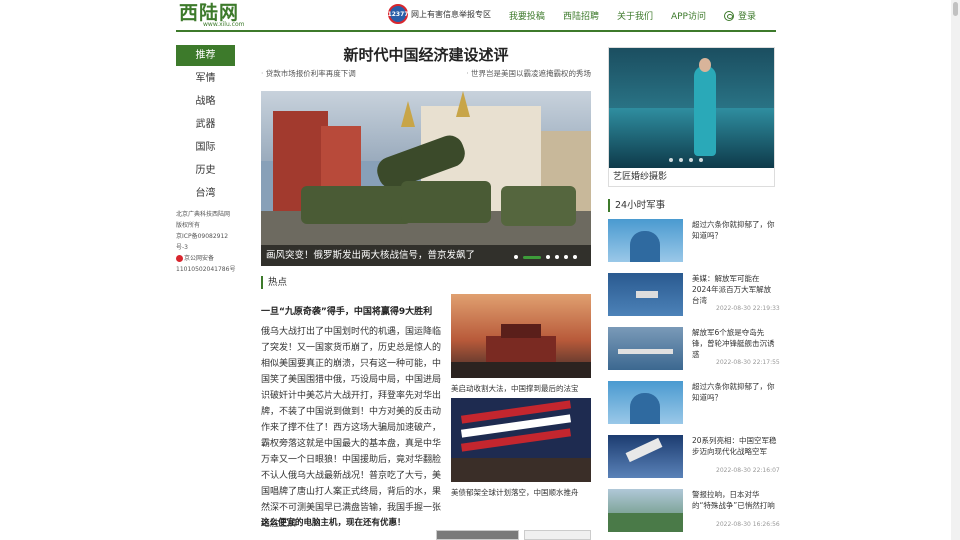 This screenshot has width=960, height=540. I want to click on logo-text: 西陆网, so click(209, 13).